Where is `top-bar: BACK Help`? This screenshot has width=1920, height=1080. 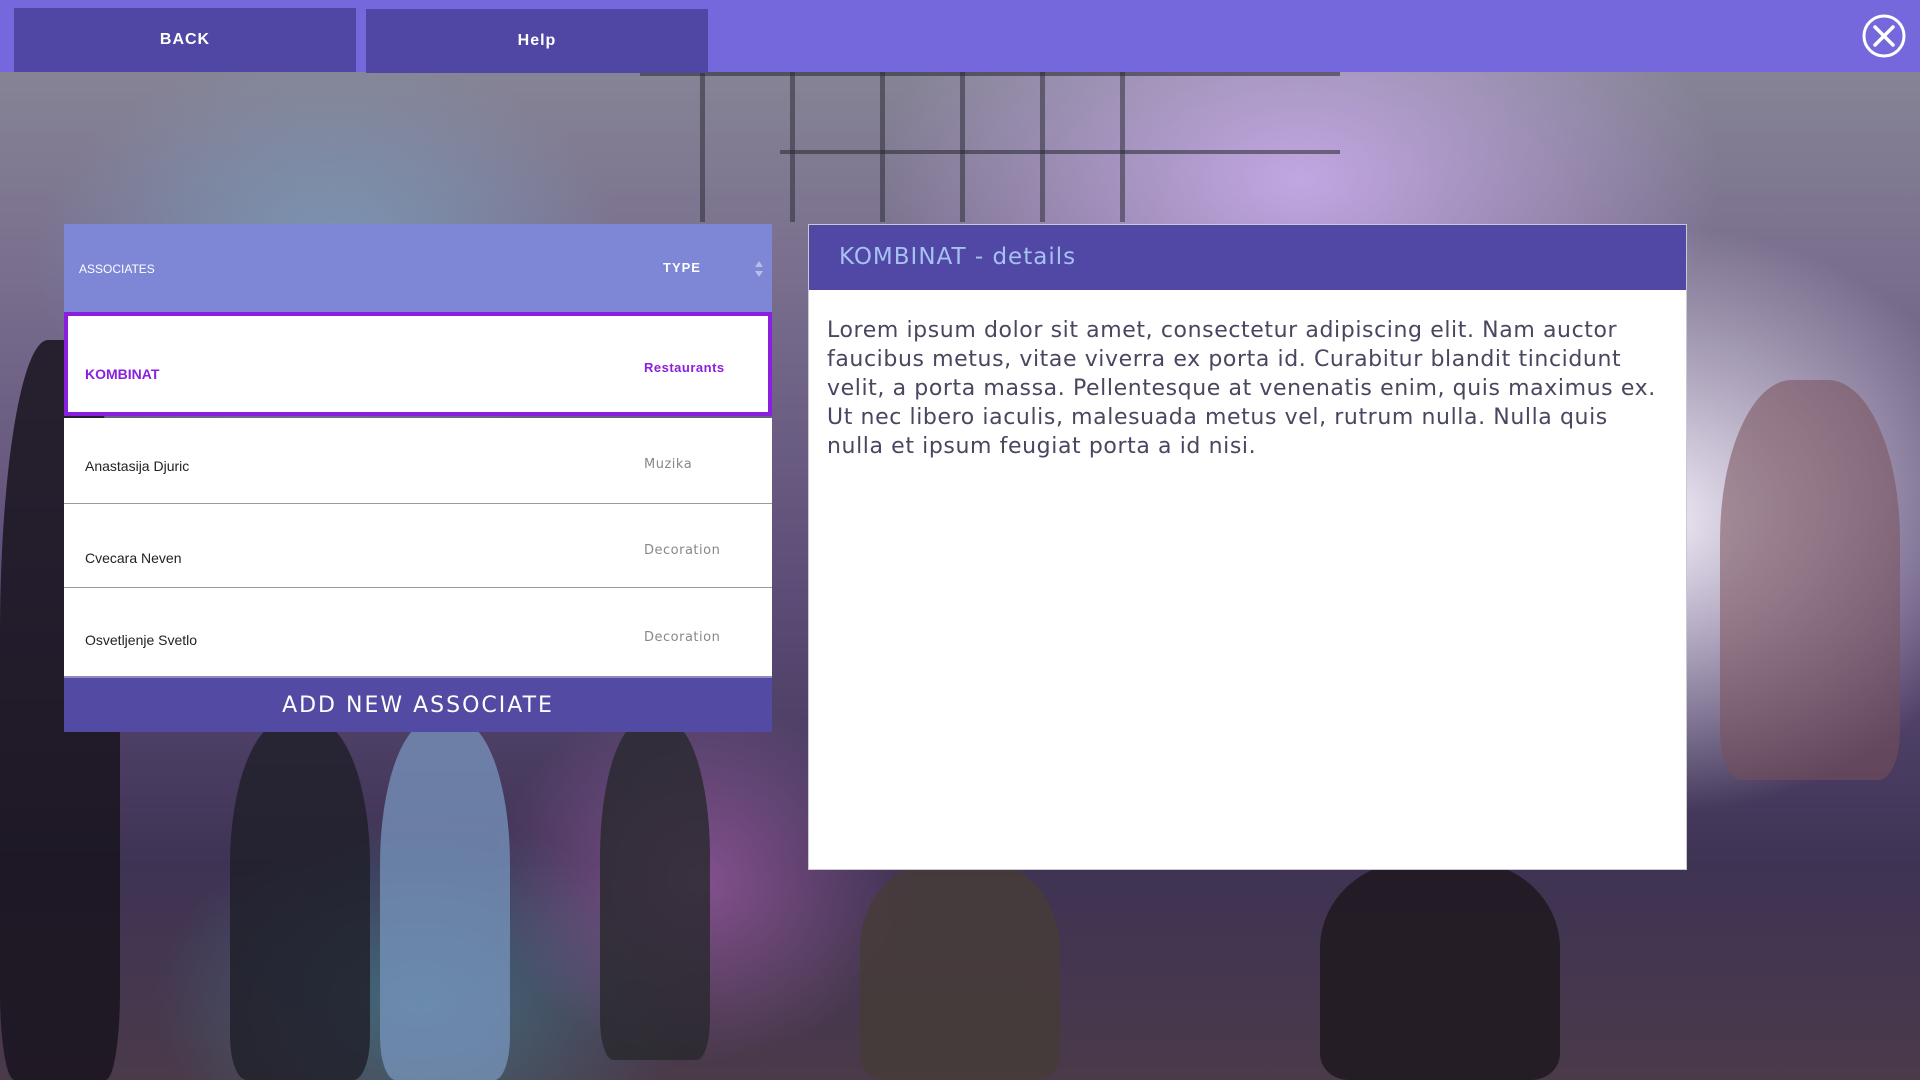 top-bar: BACK Help is located at coordinates (960, 36).